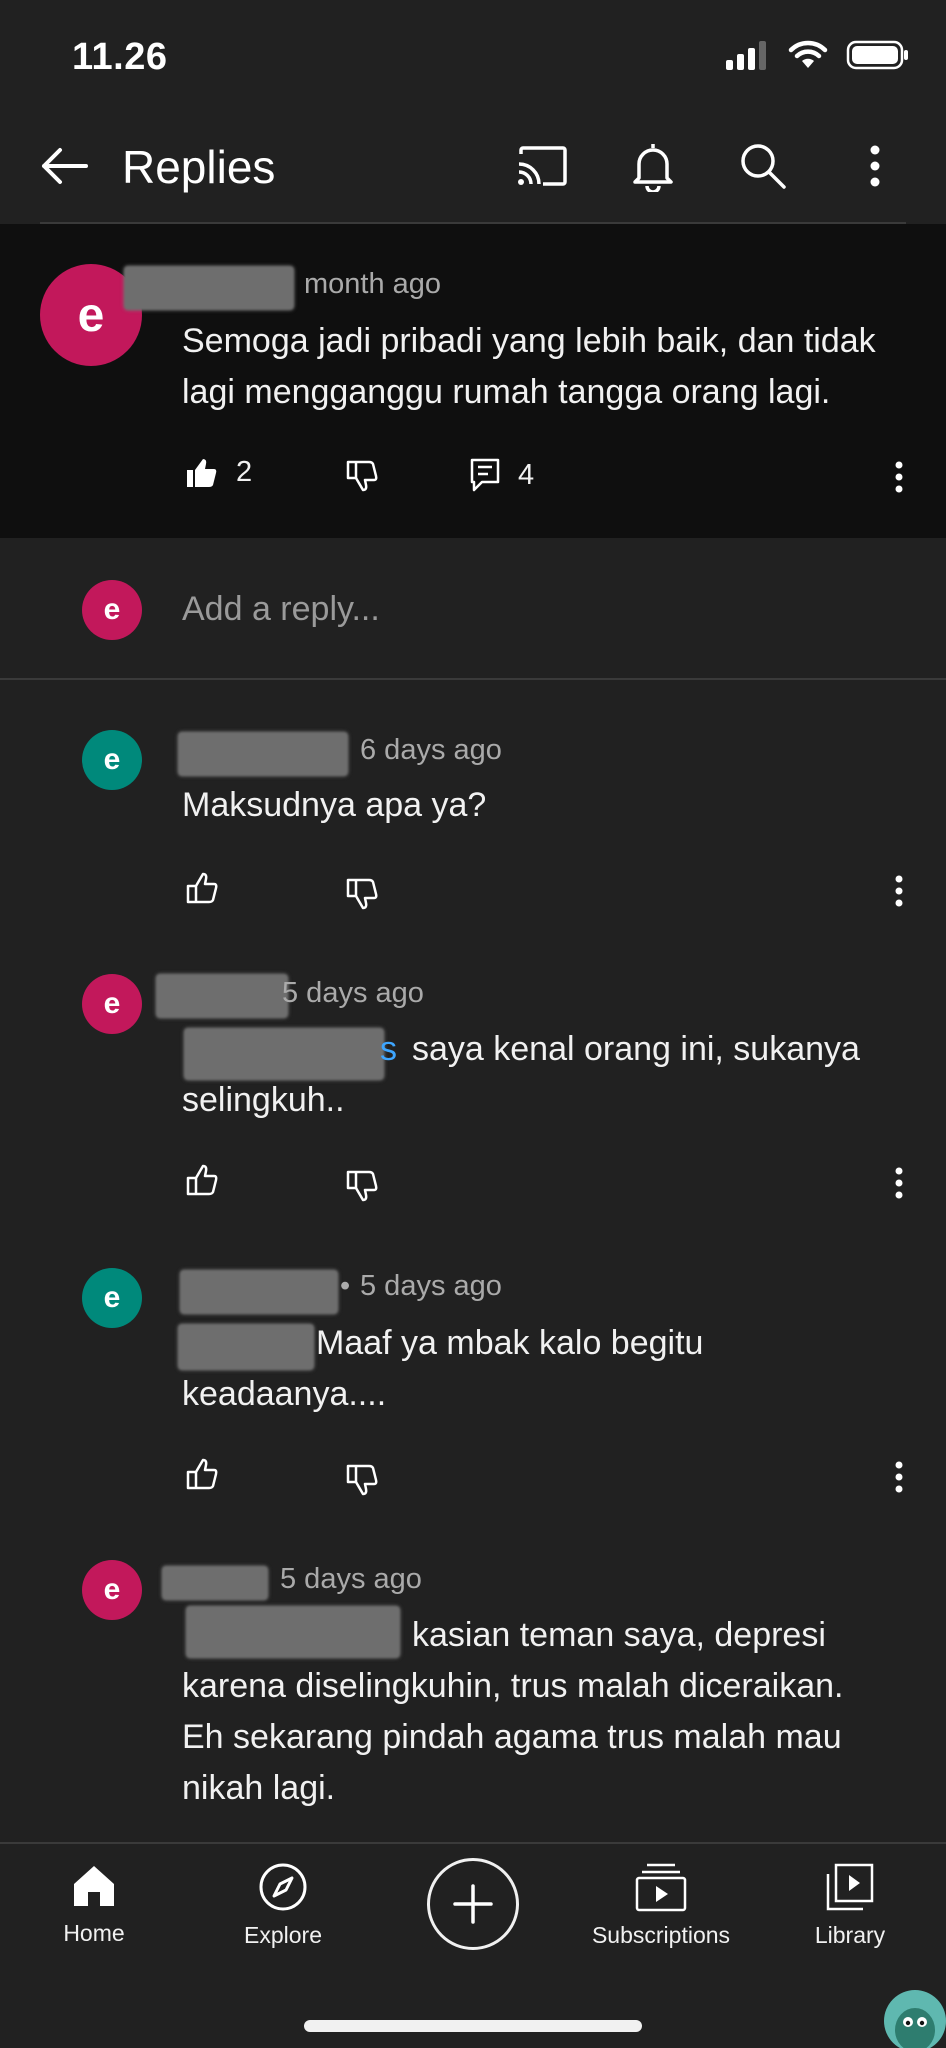  I want to click on back-button, so click(64, 166).